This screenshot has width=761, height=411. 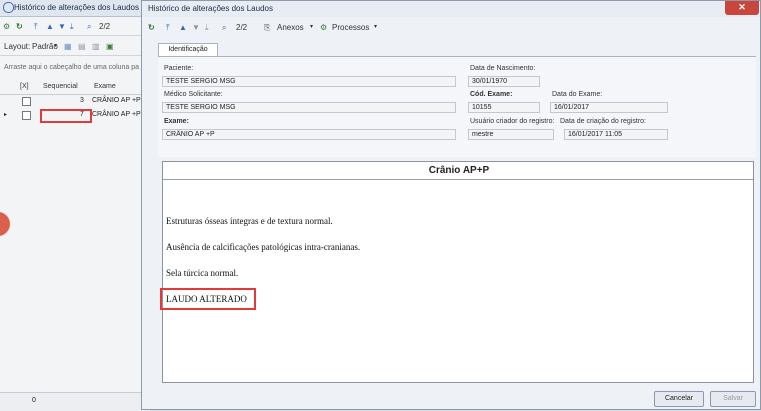 What do you see at coordinates (210, 8) in the screenshot?
I see `dialog-title: Histórico de alterações dos Laudos` at bounding box center [210, 8].